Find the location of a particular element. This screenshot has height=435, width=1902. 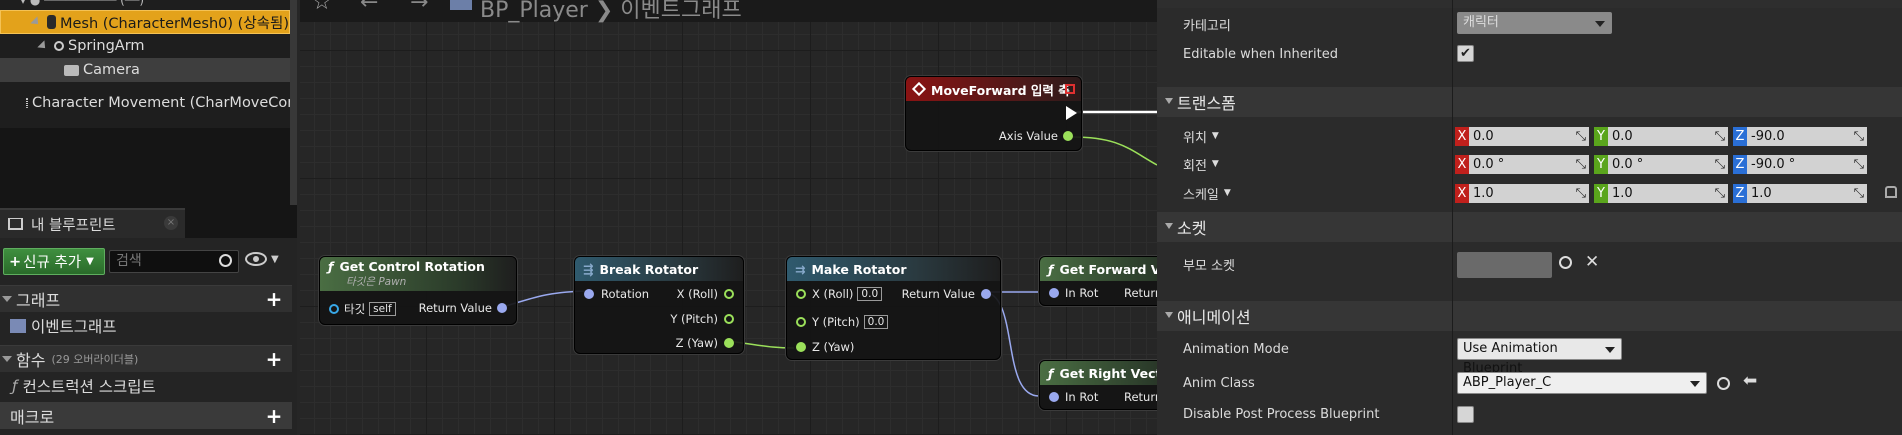

clear-icon: ✕ is located at coordinates (1592, 262).